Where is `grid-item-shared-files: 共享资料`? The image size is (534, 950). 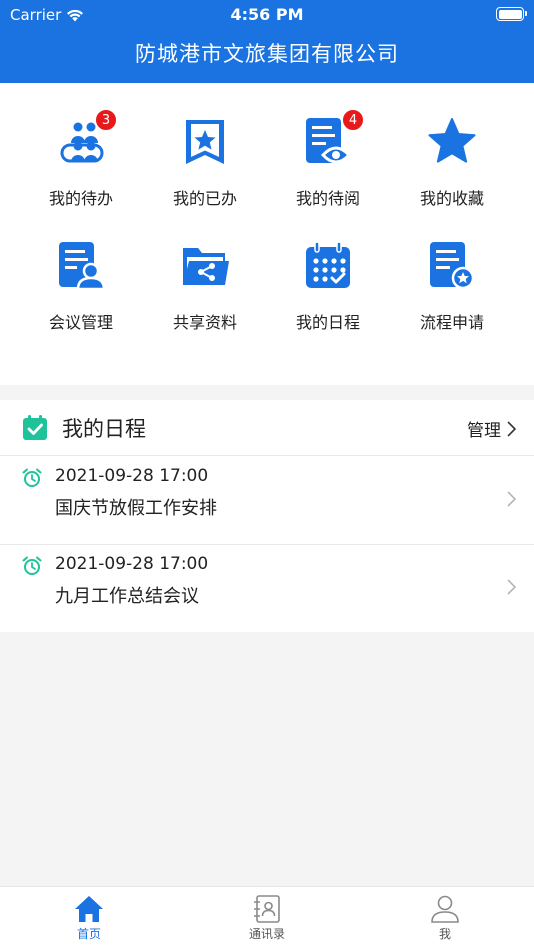
grid-item-shared-files: 共享资料 is located at coordinates (205, 296).